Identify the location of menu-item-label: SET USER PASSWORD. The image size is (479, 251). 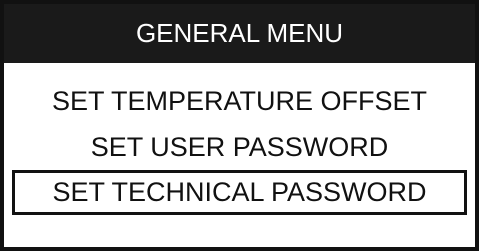
(239, 146).